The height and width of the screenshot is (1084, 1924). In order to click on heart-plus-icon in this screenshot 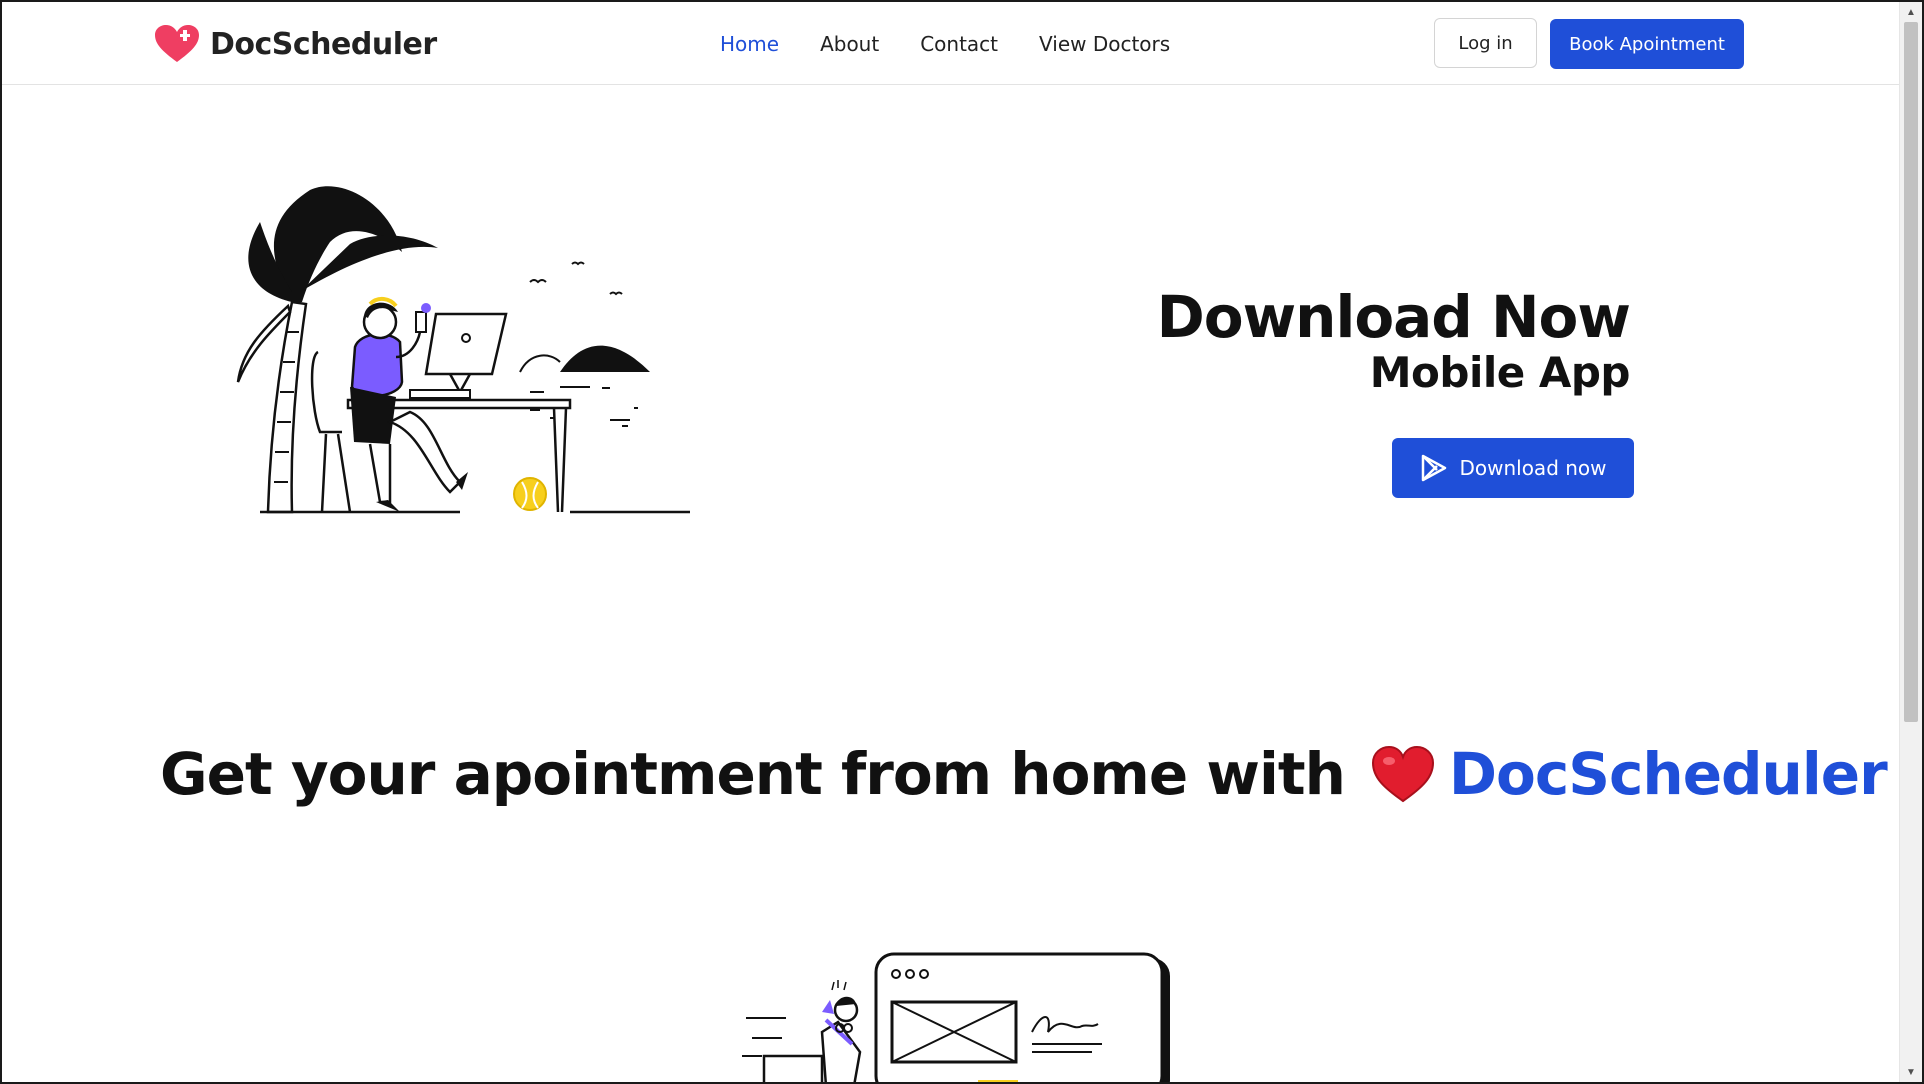, I will do `click(177, 43)`.